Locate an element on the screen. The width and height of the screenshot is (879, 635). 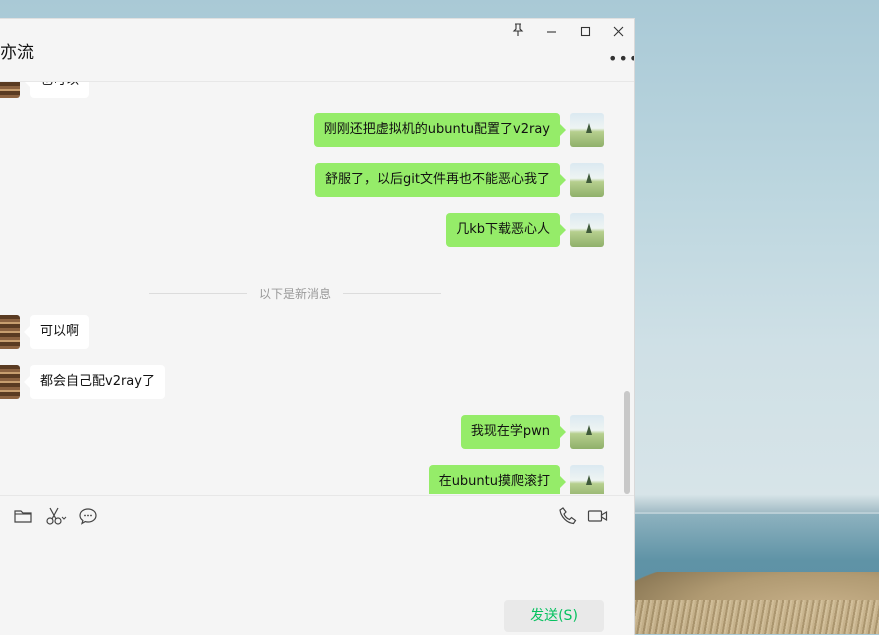
send-button: 发送(S) is located at coordinates (554, 616).